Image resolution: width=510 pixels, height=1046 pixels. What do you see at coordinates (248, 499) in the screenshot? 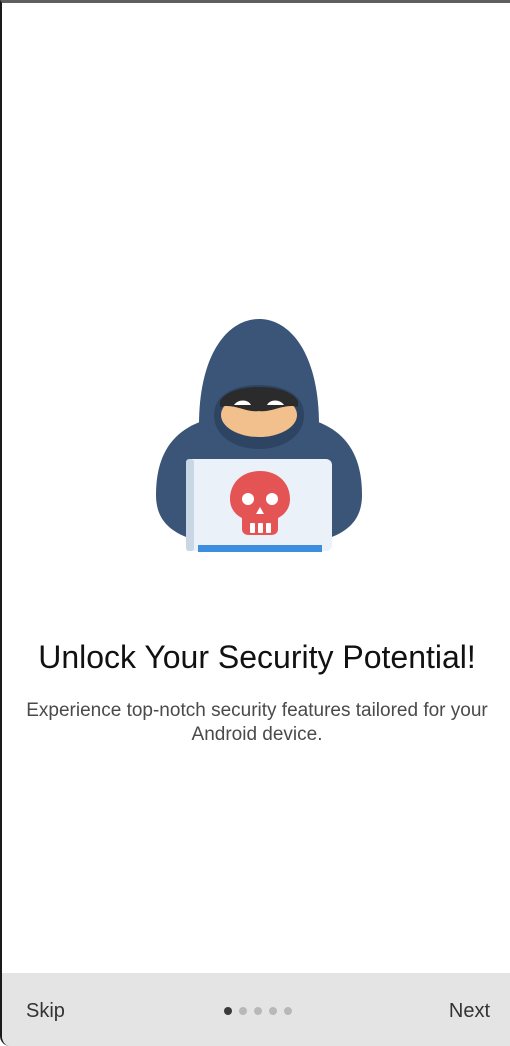
I see `skull-eye-left` at bounding box center [248, 499].